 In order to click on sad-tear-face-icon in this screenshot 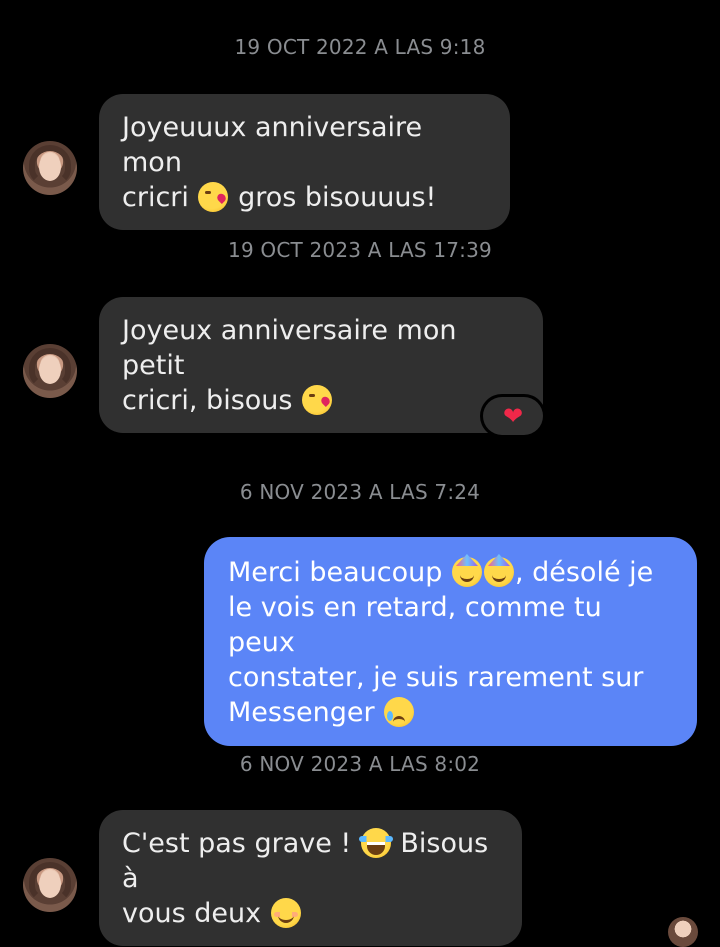, I will do `click(399, 712)`.